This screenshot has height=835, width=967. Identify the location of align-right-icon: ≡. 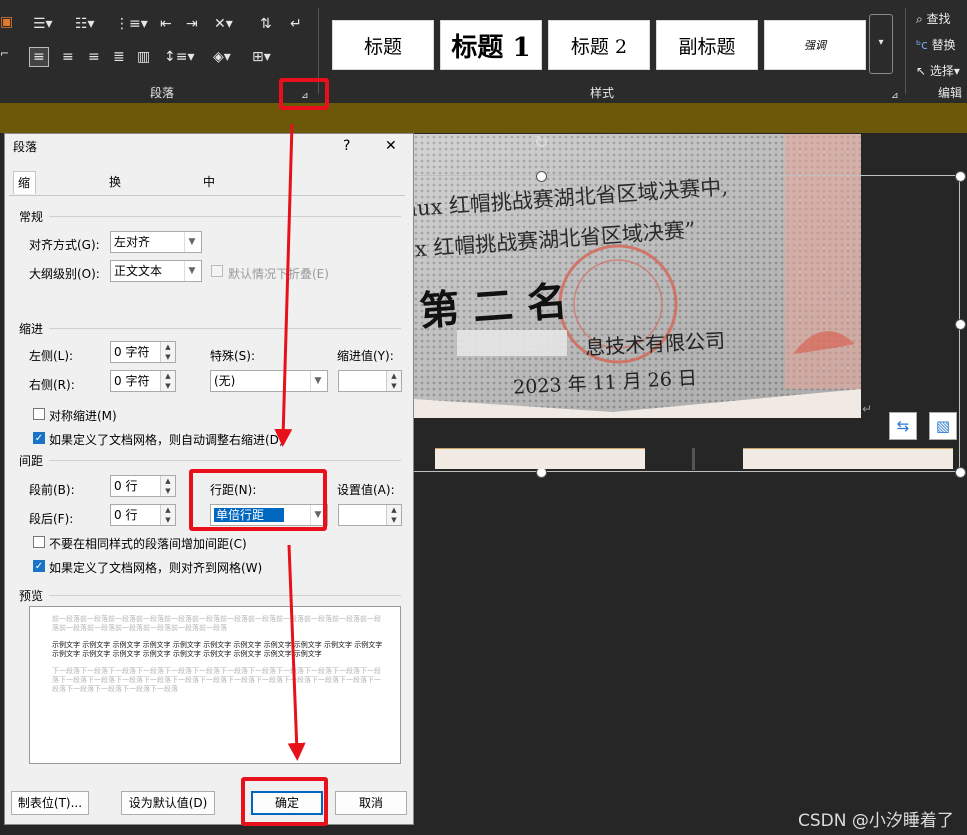
(94, 57).